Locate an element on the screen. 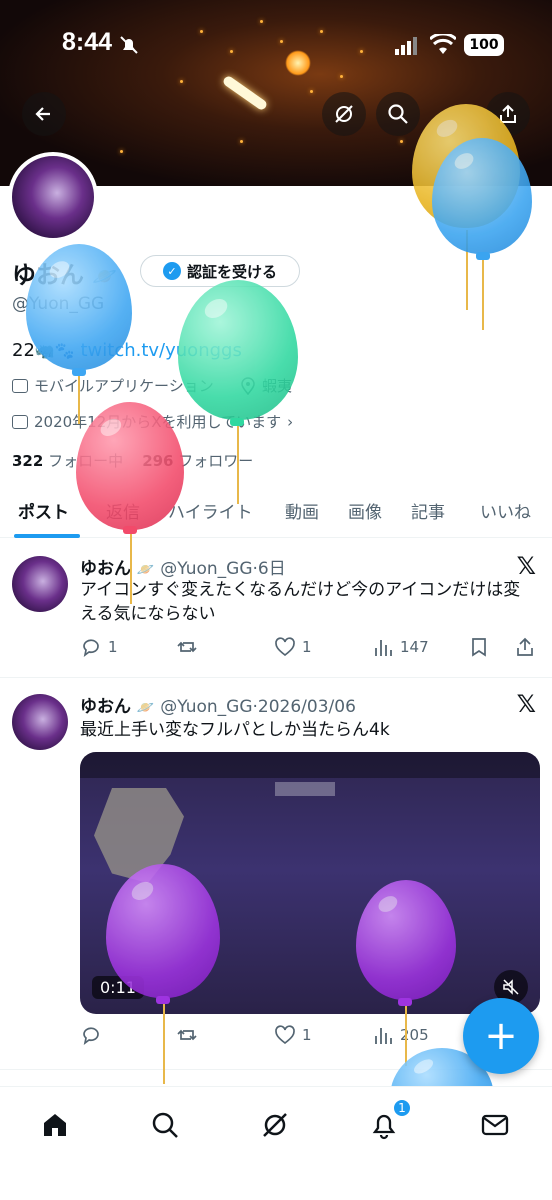  home-icon is located at coordinates (55, 1125).